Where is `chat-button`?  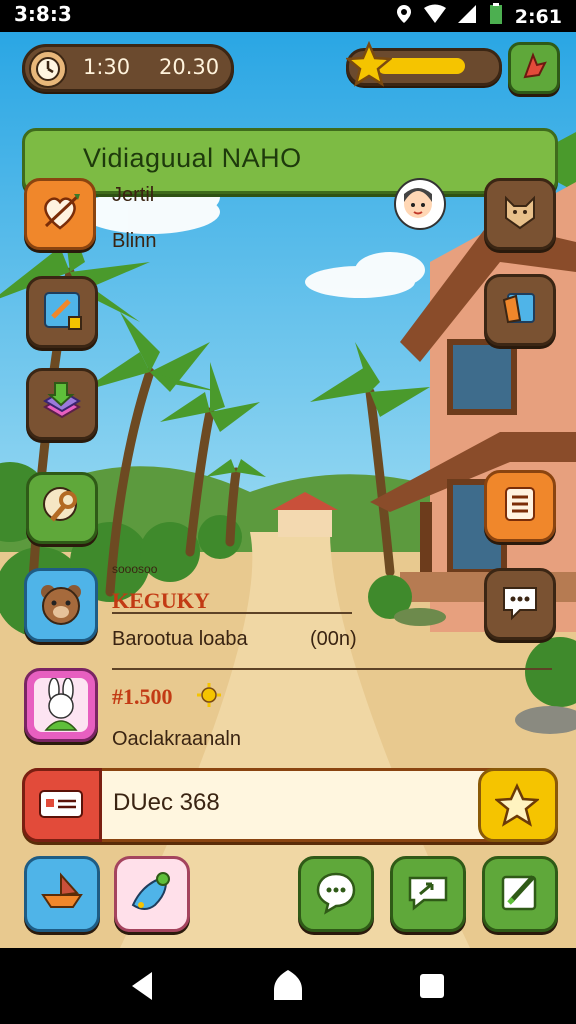 chat-button is located at coordinates (520, 604).